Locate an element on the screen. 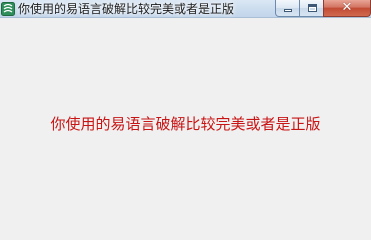 Image resolution: width=371 pixels, height=240 pixels. minimize-icon is located at coordinates (288, 10).